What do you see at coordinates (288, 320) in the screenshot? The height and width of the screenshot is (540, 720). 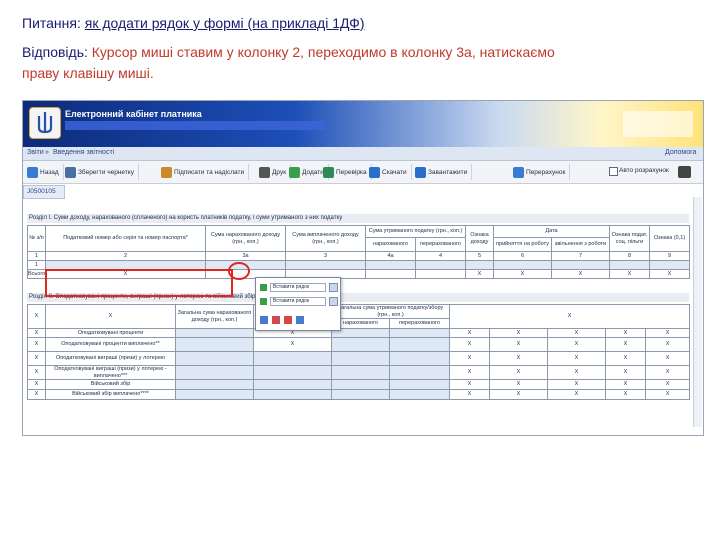 I see `delete-icon` at bounding box center [288, 320].